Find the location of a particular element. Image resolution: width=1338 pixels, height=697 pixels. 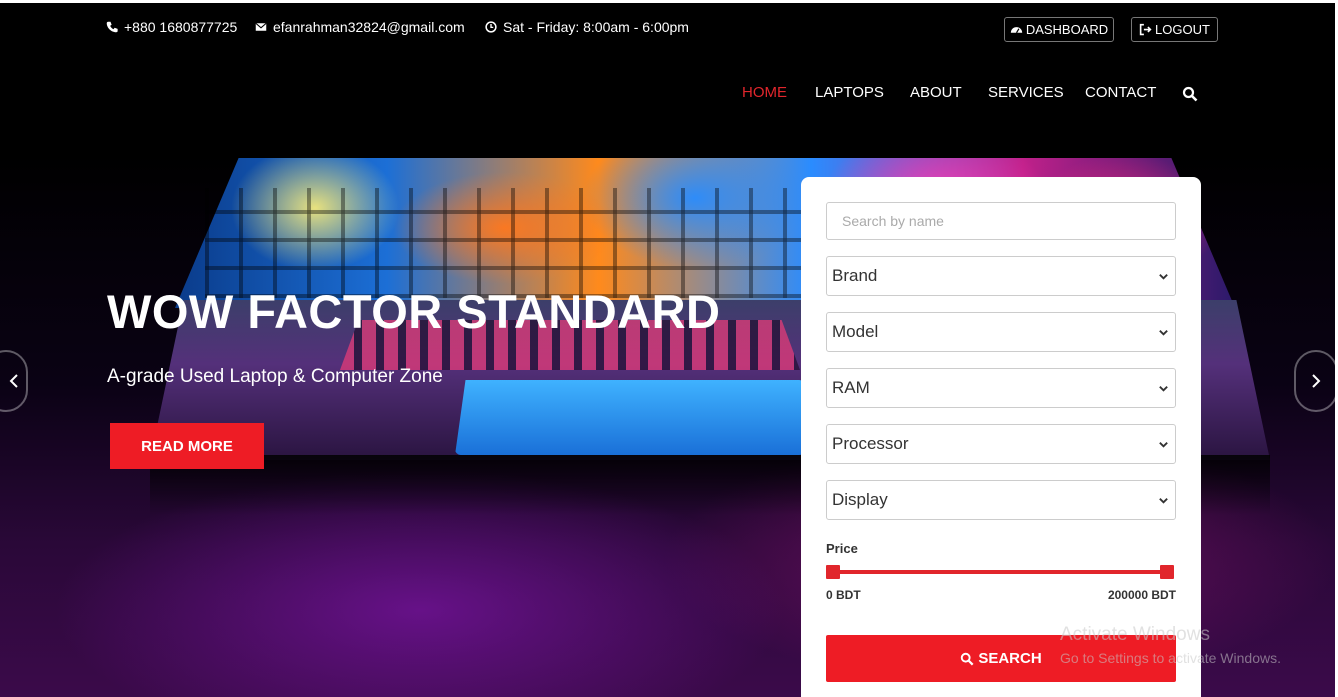

read-more-button: READ MORE is located at coordinates (187, 446).